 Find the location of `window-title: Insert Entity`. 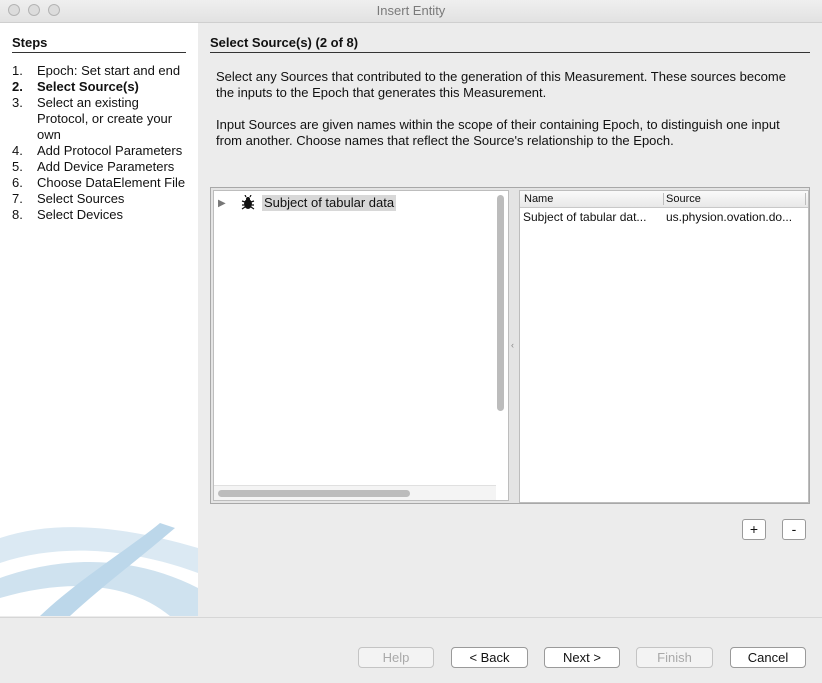

window-title: Insert Entity is located at coordinates (411, 10).